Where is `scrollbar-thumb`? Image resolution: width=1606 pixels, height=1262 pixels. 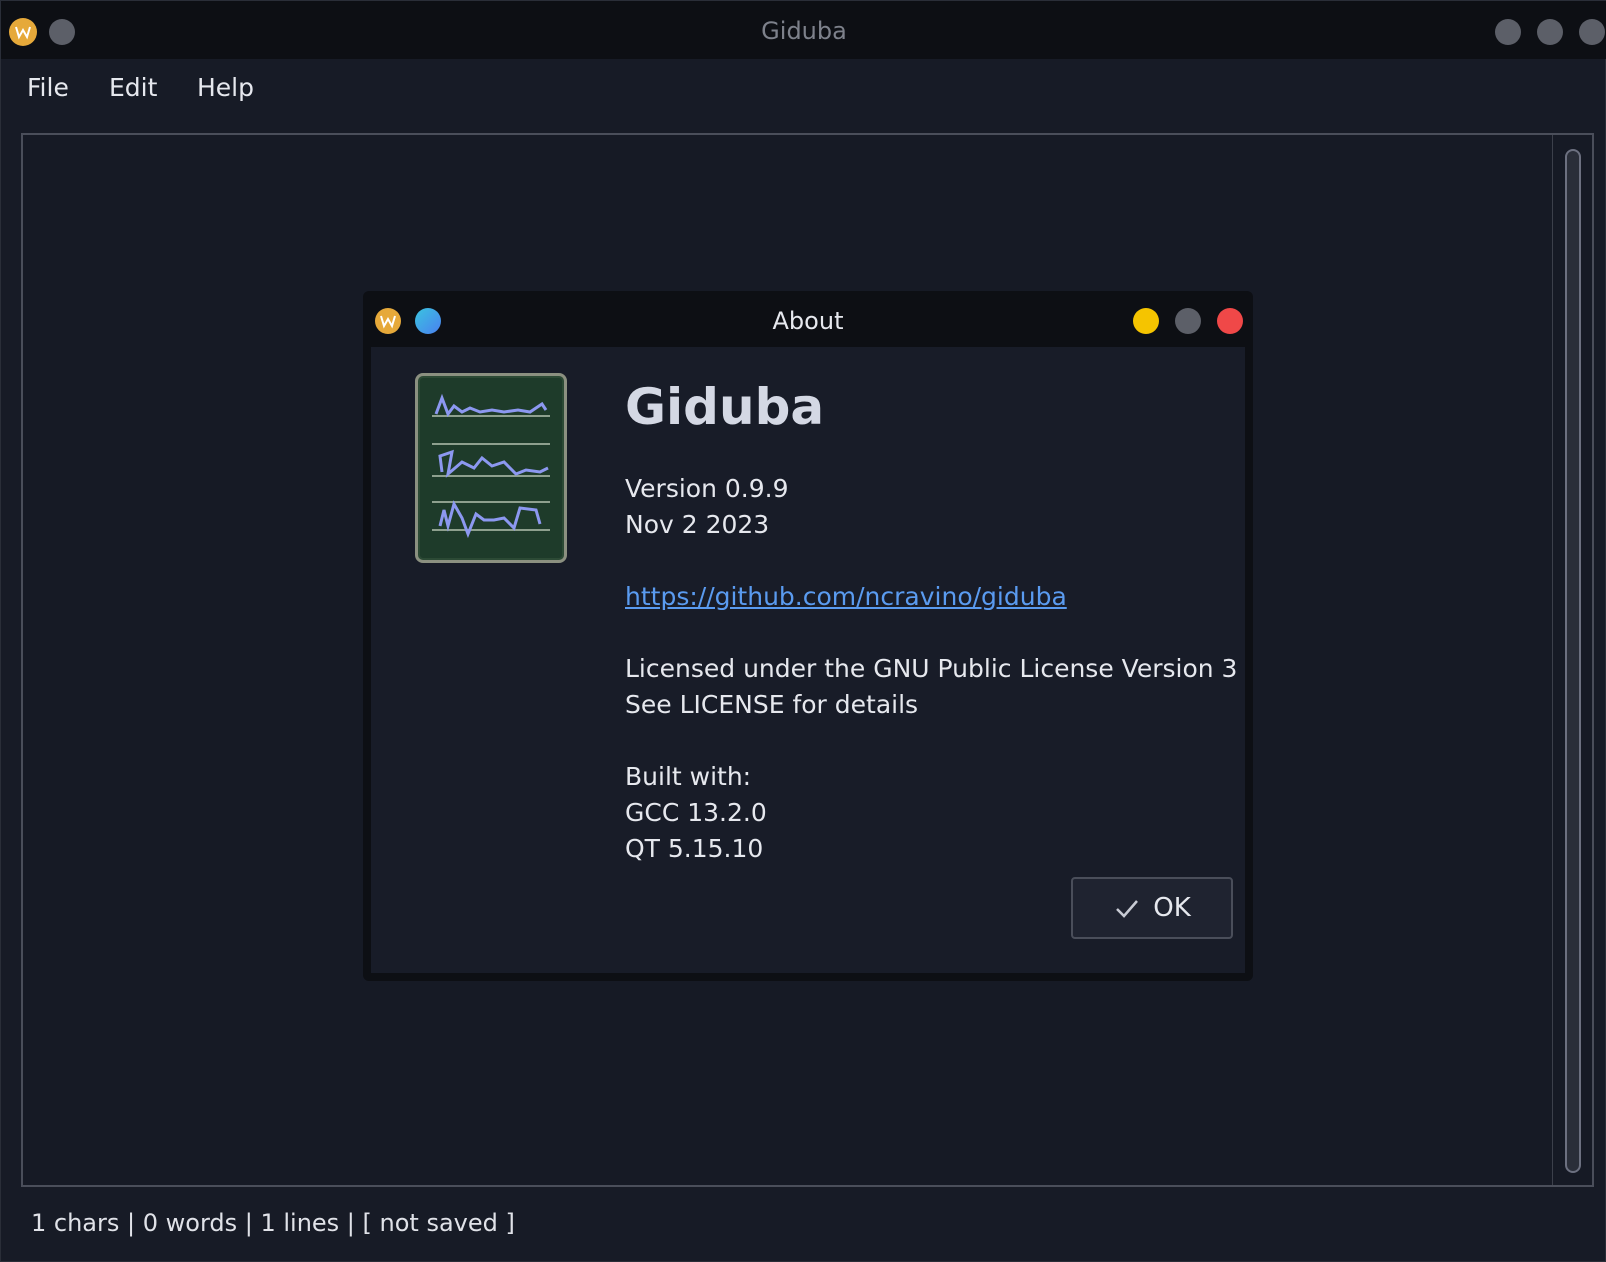
scrollbar-thumb is located at coordinates (1573, 661).